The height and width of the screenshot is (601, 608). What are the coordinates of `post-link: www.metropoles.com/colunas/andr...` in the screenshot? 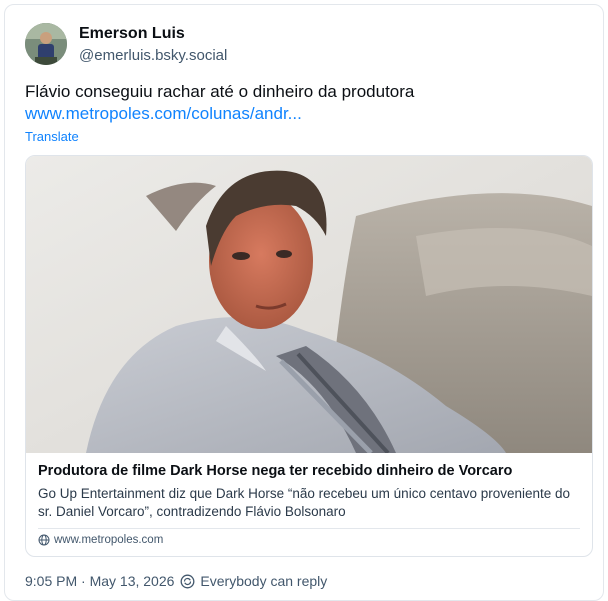 It's located at (163, 113).